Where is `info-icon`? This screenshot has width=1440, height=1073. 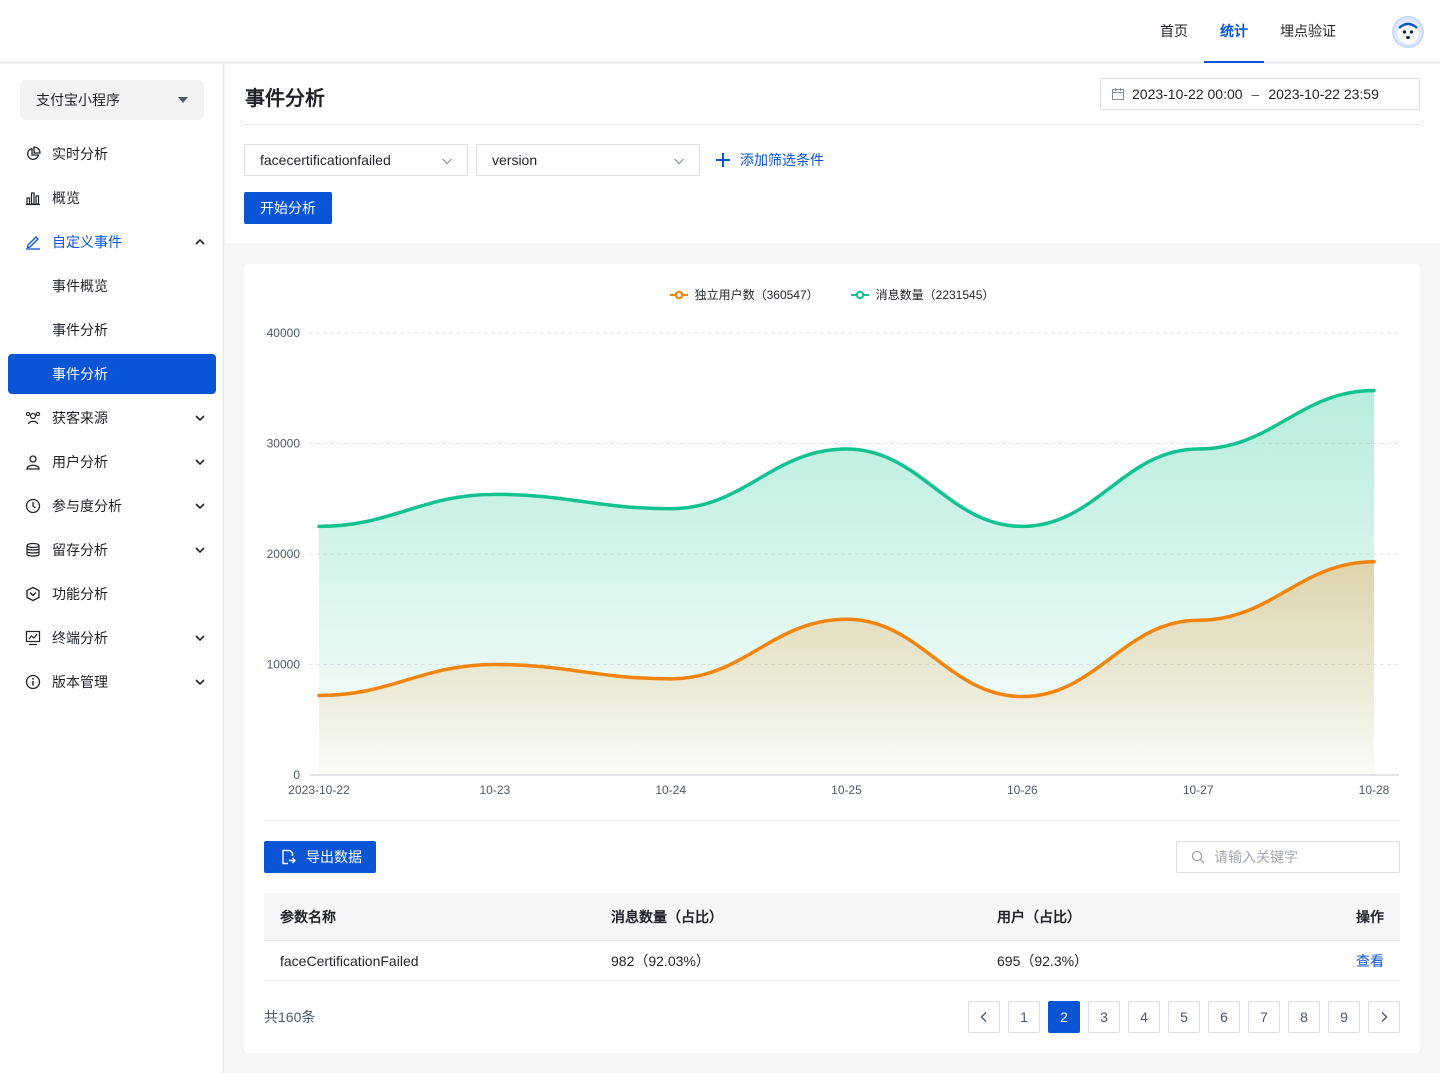 info-icon is located at coordinates (33, 682).